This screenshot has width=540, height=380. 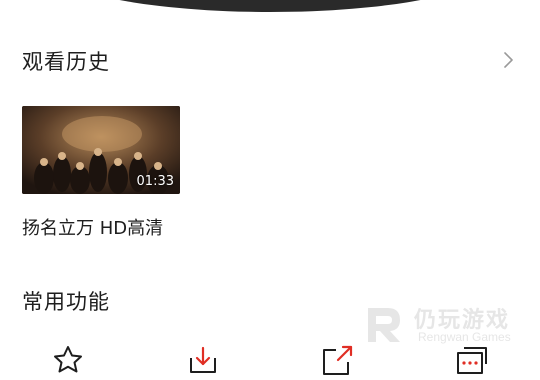 What do you see at coordinates (270, 6) in the screenshot?
I see `top-banner` at bounding box center [270, 6].